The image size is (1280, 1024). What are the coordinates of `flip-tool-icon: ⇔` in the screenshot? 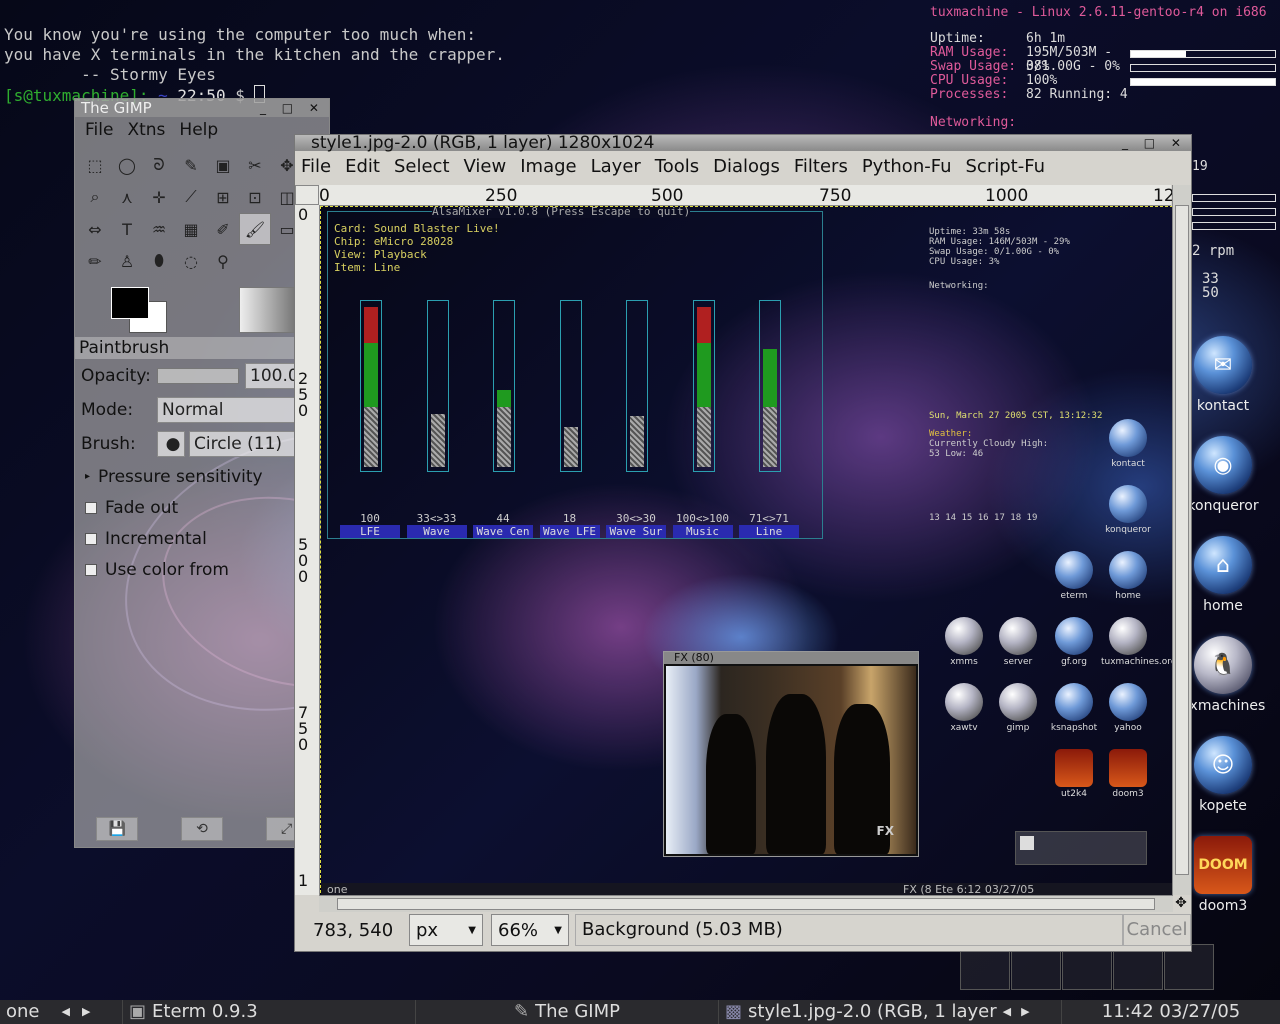 It's located at (95, 229).